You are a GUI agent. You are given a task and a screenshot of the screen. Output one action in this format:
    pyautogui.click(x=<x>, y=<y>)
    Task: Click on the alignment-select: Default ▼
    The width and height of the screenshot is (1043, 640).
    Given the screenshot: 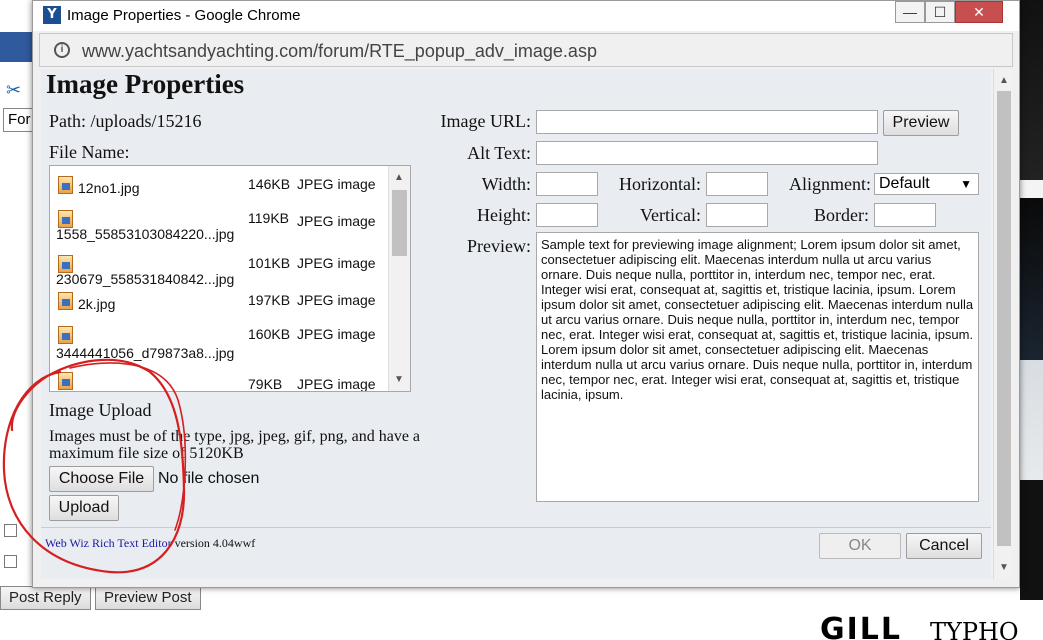 What is the action you would take?
    pyautogui.click(x=926, y=184)
    